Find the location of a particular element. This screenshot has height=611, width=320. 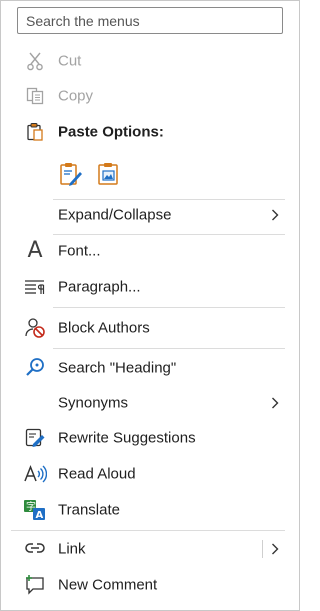

split-divider is located at coordinates (262, 549).